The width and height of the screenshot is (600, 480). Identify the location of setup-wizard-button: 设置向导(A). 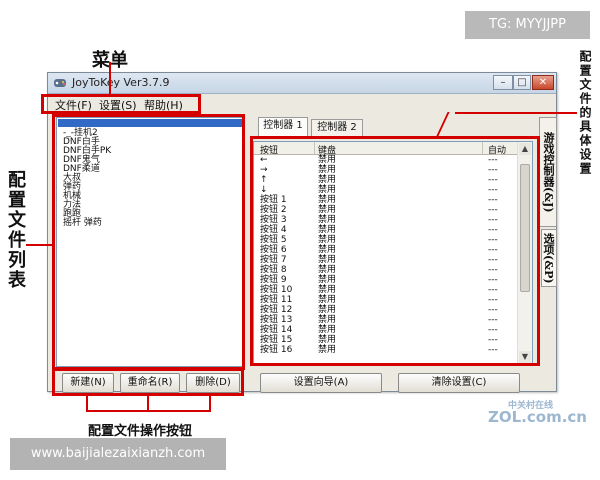
(321, 383).